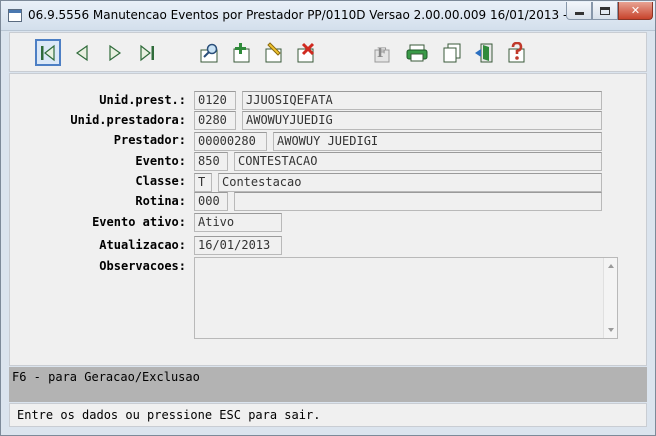  I want to click on next-record-button, so click(115, 52).